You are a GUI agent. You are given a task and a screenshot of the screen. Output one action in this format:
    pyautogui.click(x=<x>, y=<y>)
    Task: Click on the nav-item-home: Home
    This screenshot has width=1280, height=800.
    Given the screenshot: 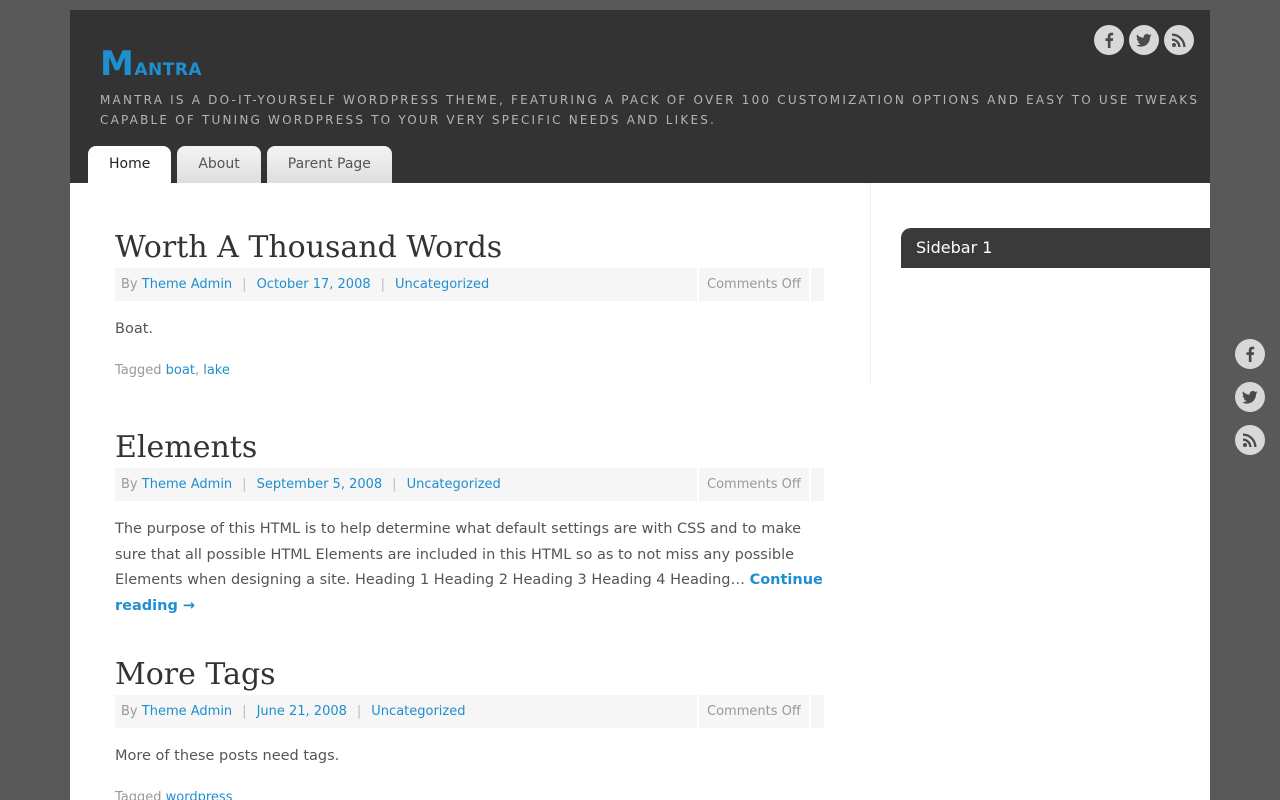 What is the action you would take?
    pyautogui.click(x=130, y=164)
    